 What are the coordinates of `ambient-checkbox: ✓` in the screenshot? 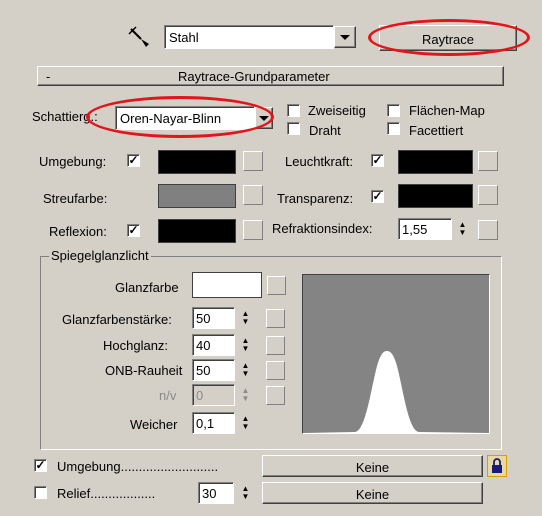 It's located at (133, 160).